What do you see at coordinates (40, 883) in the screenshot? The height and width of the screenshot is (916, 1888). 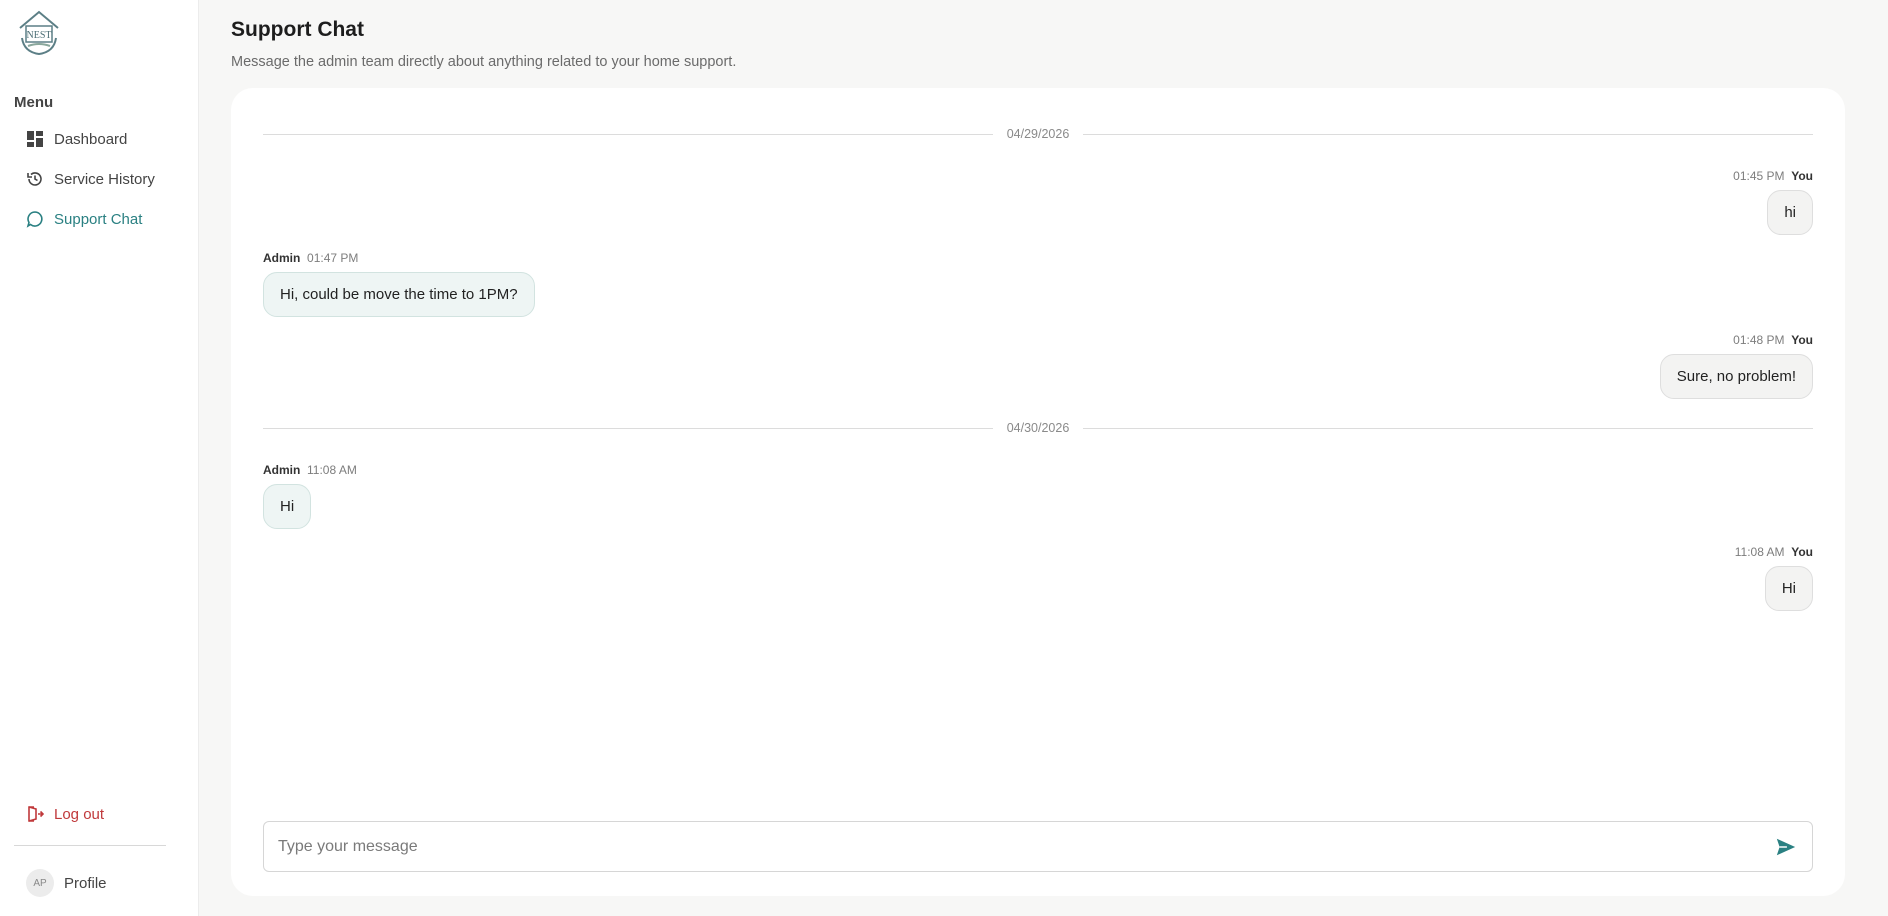 I see `avatar: AP` at bounding box center [40, 883].